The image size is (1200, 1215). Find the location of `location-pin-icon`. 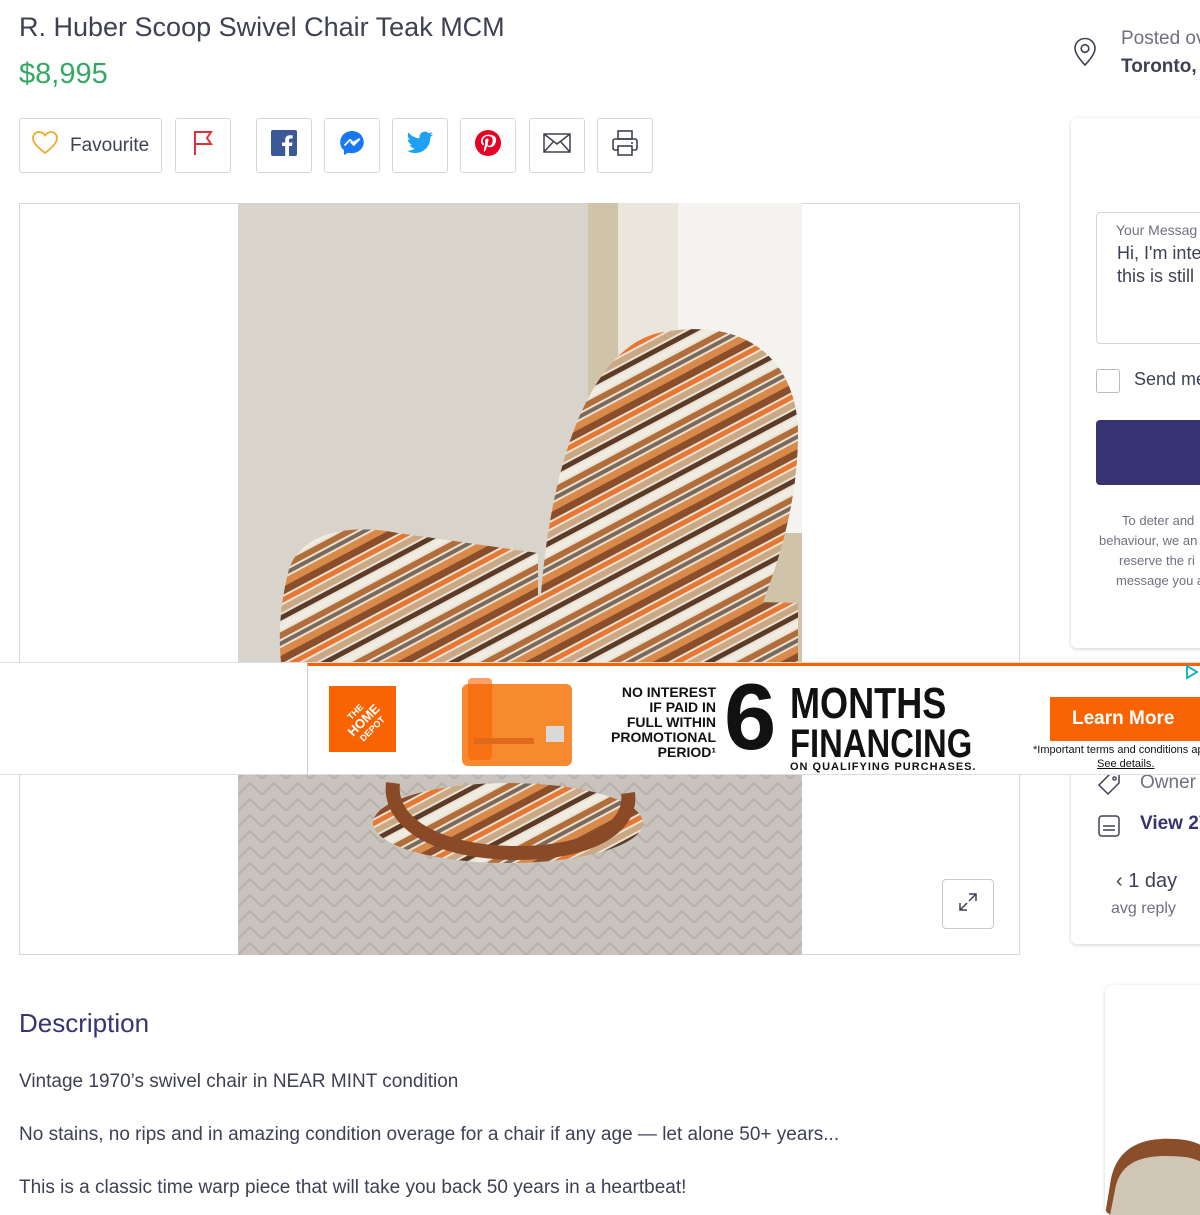

location-pin-icon is located at coordinates (1085, 54).